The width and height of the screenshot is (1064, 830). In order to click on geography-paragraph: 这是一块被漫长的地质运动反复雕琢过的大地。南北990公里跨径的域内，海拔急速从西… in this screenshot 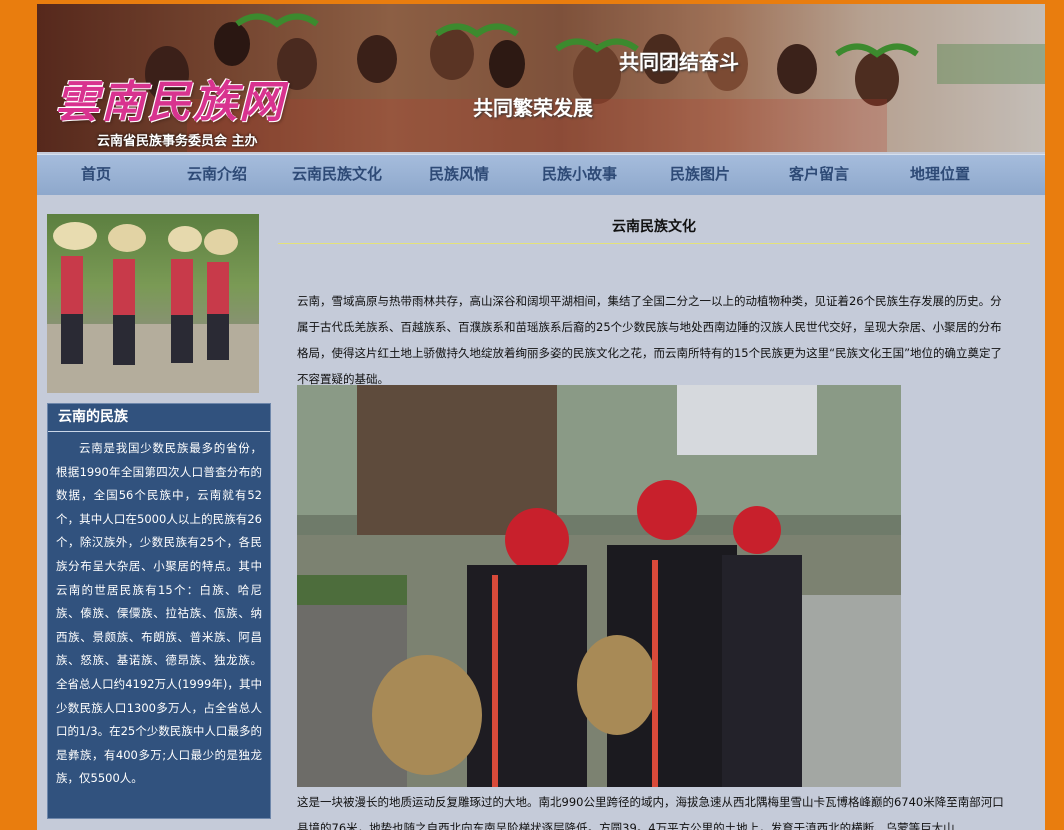, I will do `click(650, 812)`.